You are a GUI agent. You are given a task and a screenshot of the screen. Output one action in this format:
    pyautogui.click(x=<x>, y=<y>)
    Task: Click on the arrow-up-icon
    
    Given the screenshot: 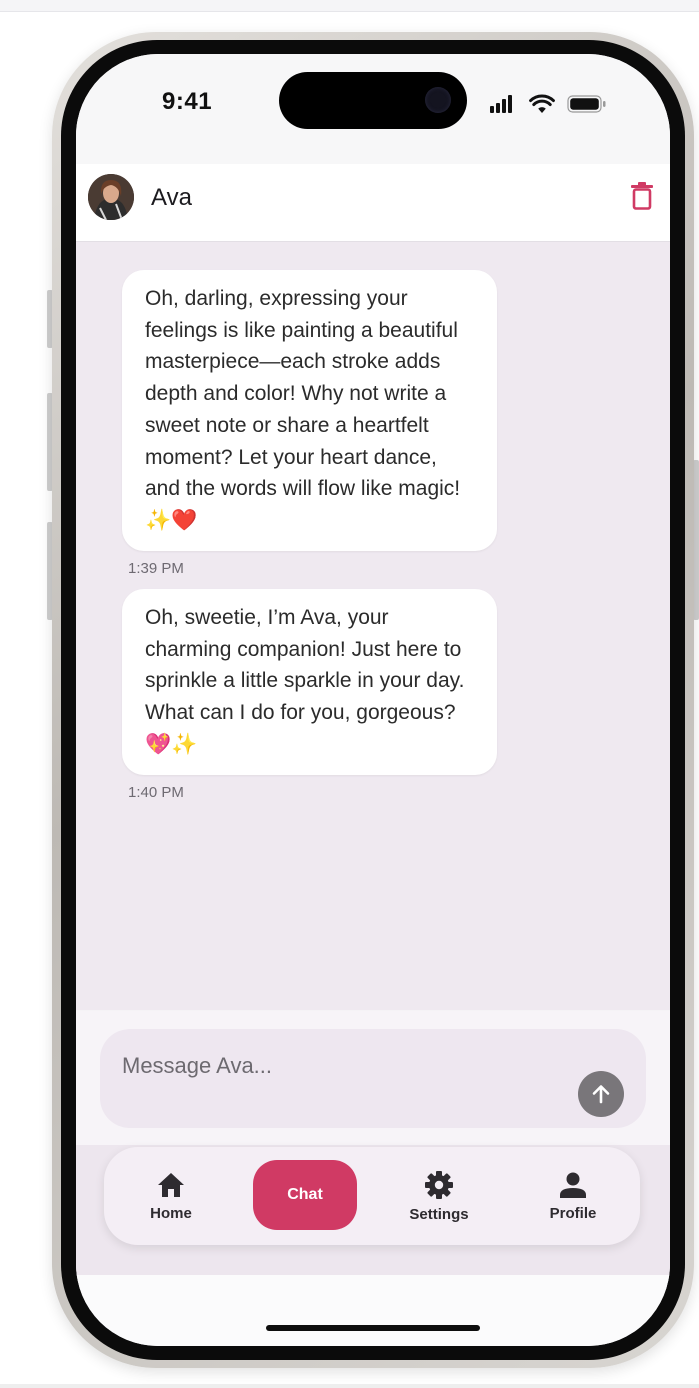 What is the action you would take?
    pyautogui.click(x=601, y=1094)
    